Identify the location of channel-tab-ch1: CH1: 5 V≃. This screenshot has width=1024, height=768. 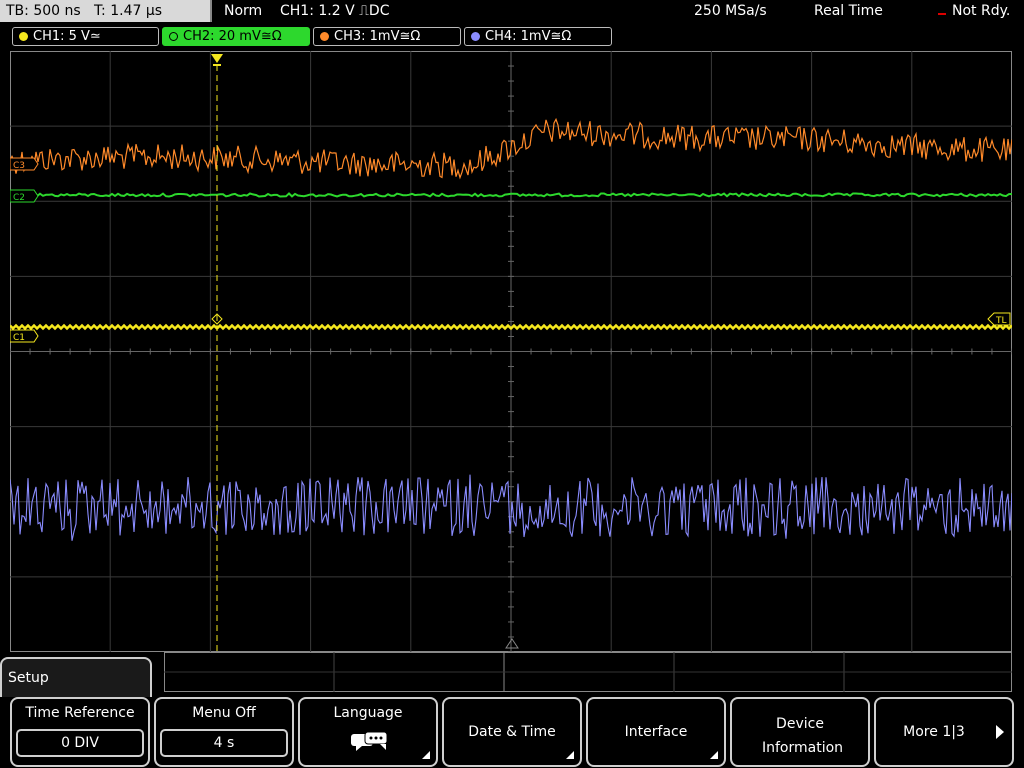
(85, 36).